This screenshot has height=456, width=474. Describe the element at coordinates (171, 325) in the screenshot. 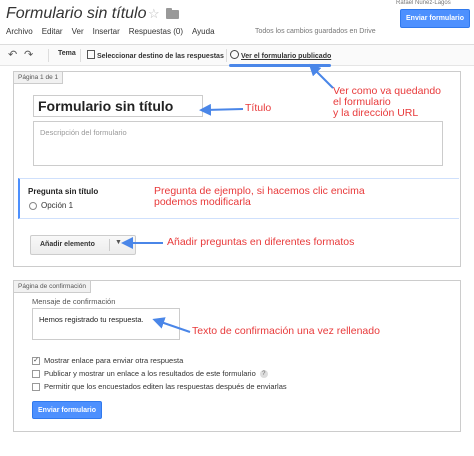

I see `arrow-confirmation` at that location.